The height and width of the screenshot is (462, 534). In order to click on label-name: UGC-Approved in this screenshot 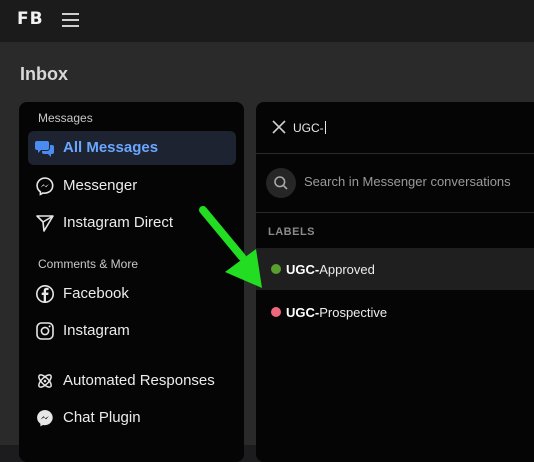, I will do `click(330, 269)`.